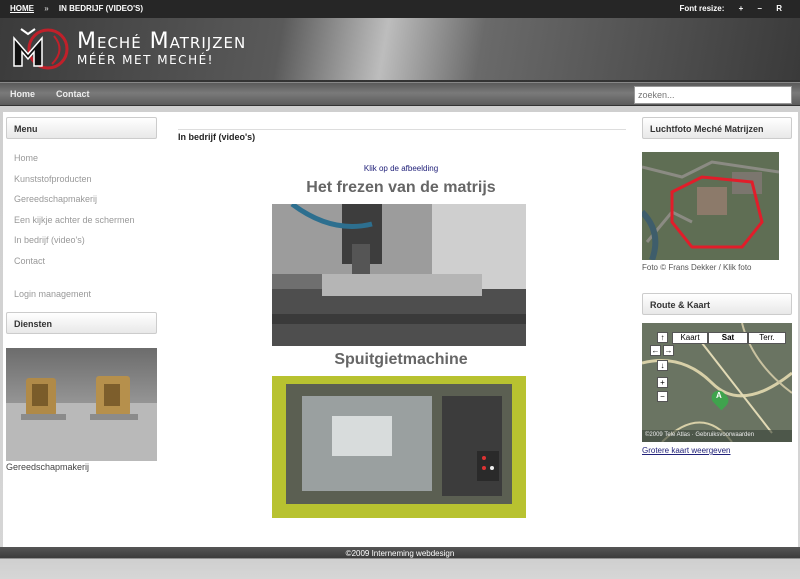  I want to click on click-hint: Klik op de afbeelding, so click(401, 168).